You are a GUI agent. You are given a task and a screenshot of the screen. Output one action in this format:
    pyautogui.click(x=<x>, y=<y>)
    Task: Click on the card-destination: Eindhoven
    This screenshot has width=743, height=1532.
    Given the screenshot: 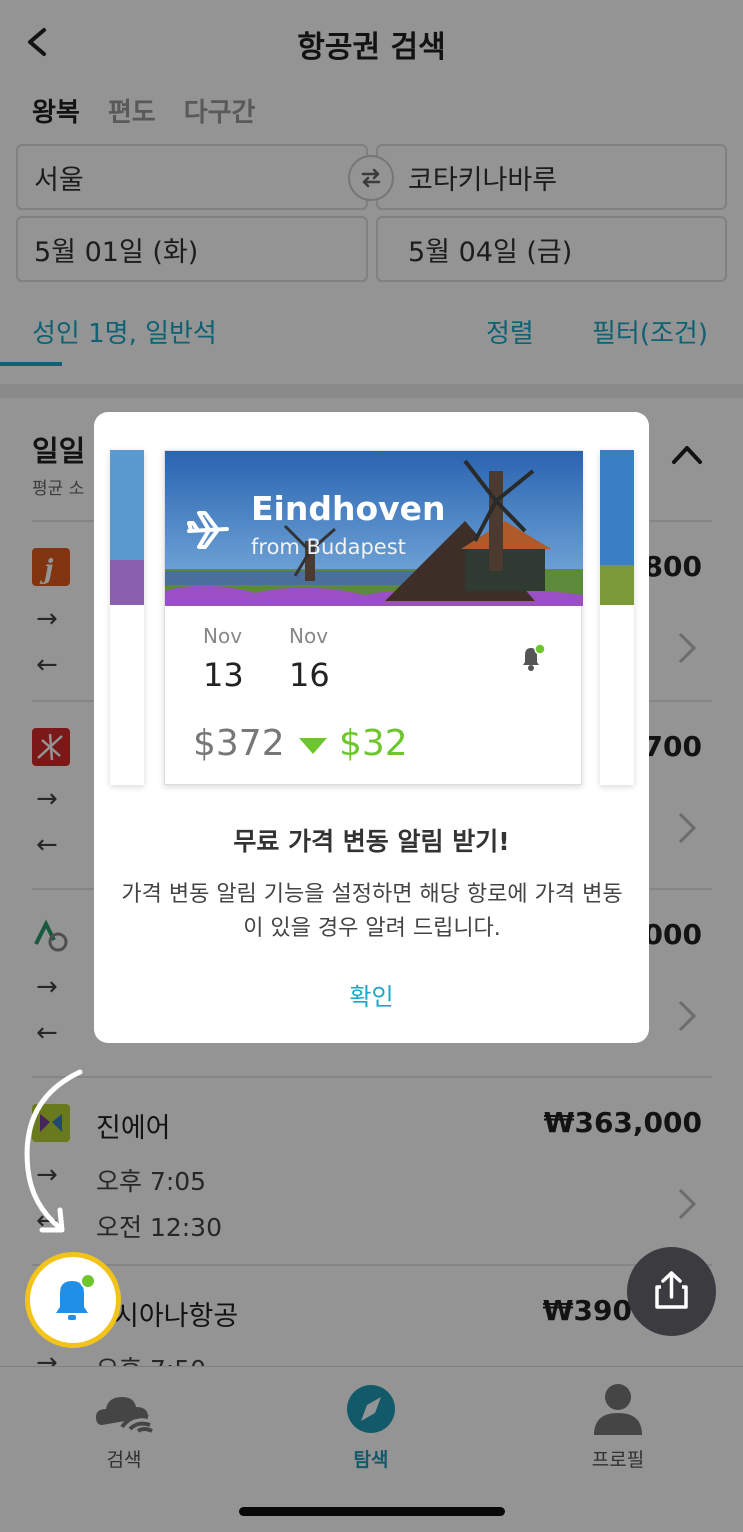 What is the action you would take?
    pyautogui.click(x=348, y=508)
    